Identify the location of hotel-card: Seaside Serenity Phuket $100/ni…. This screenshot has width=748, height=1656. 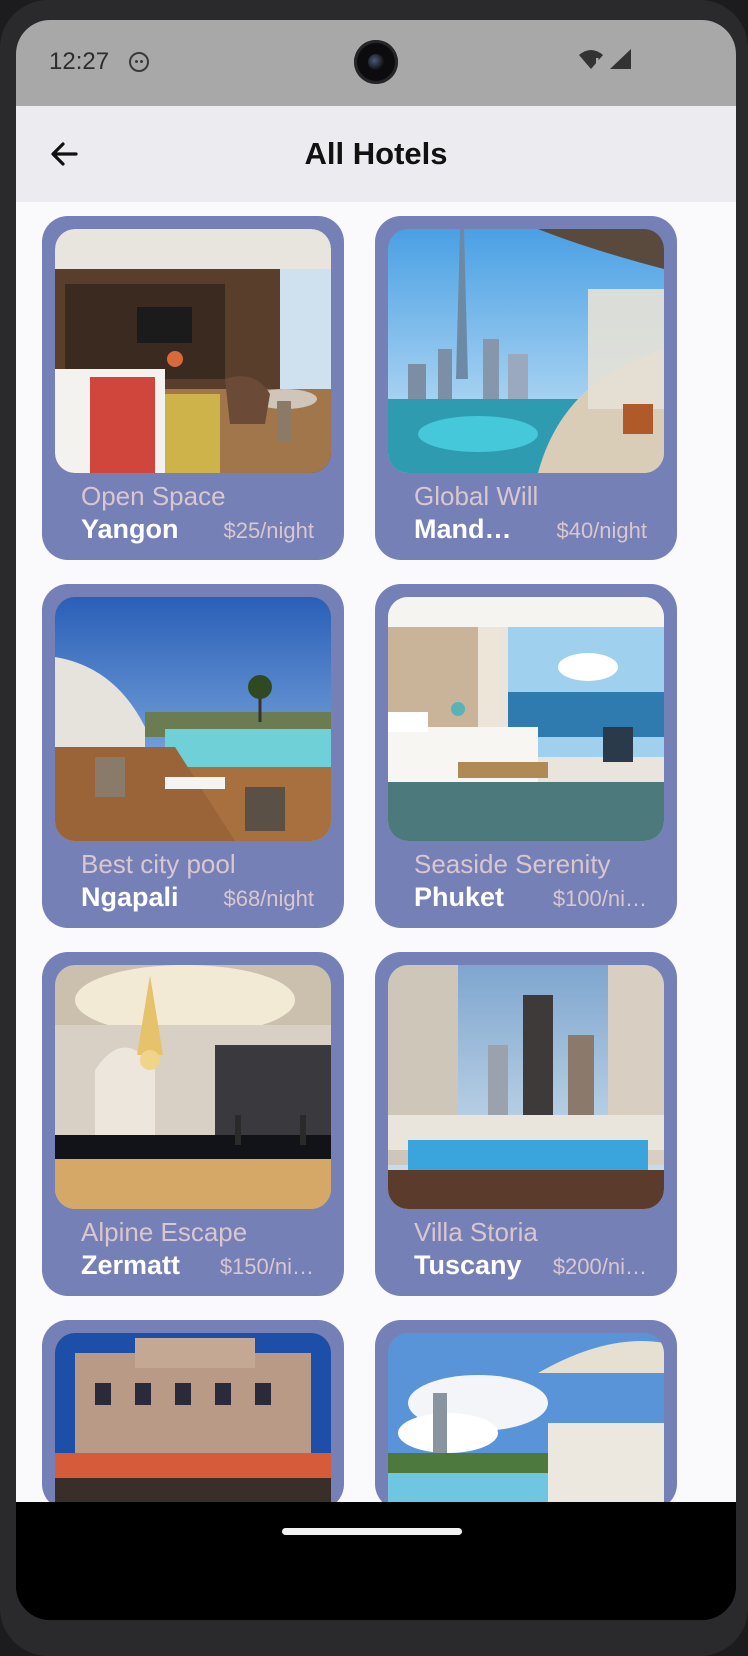
(526, 756).